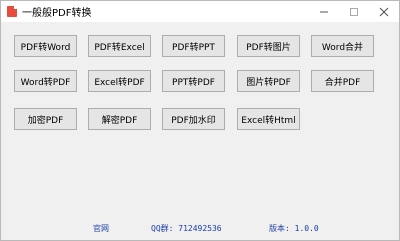  Describe the element at coordinates (57, 13) in the screenshot. I see `window-title: 一般般PDF转换` at that location.